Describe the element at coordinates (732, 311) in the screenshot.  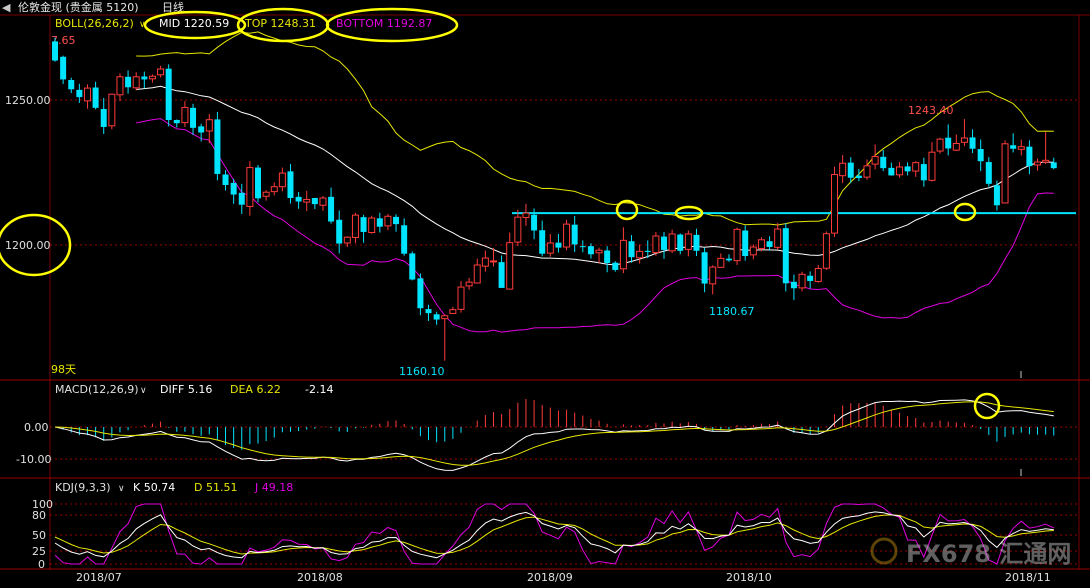
I see `low-oct-annotation: 1180.67` at that location.